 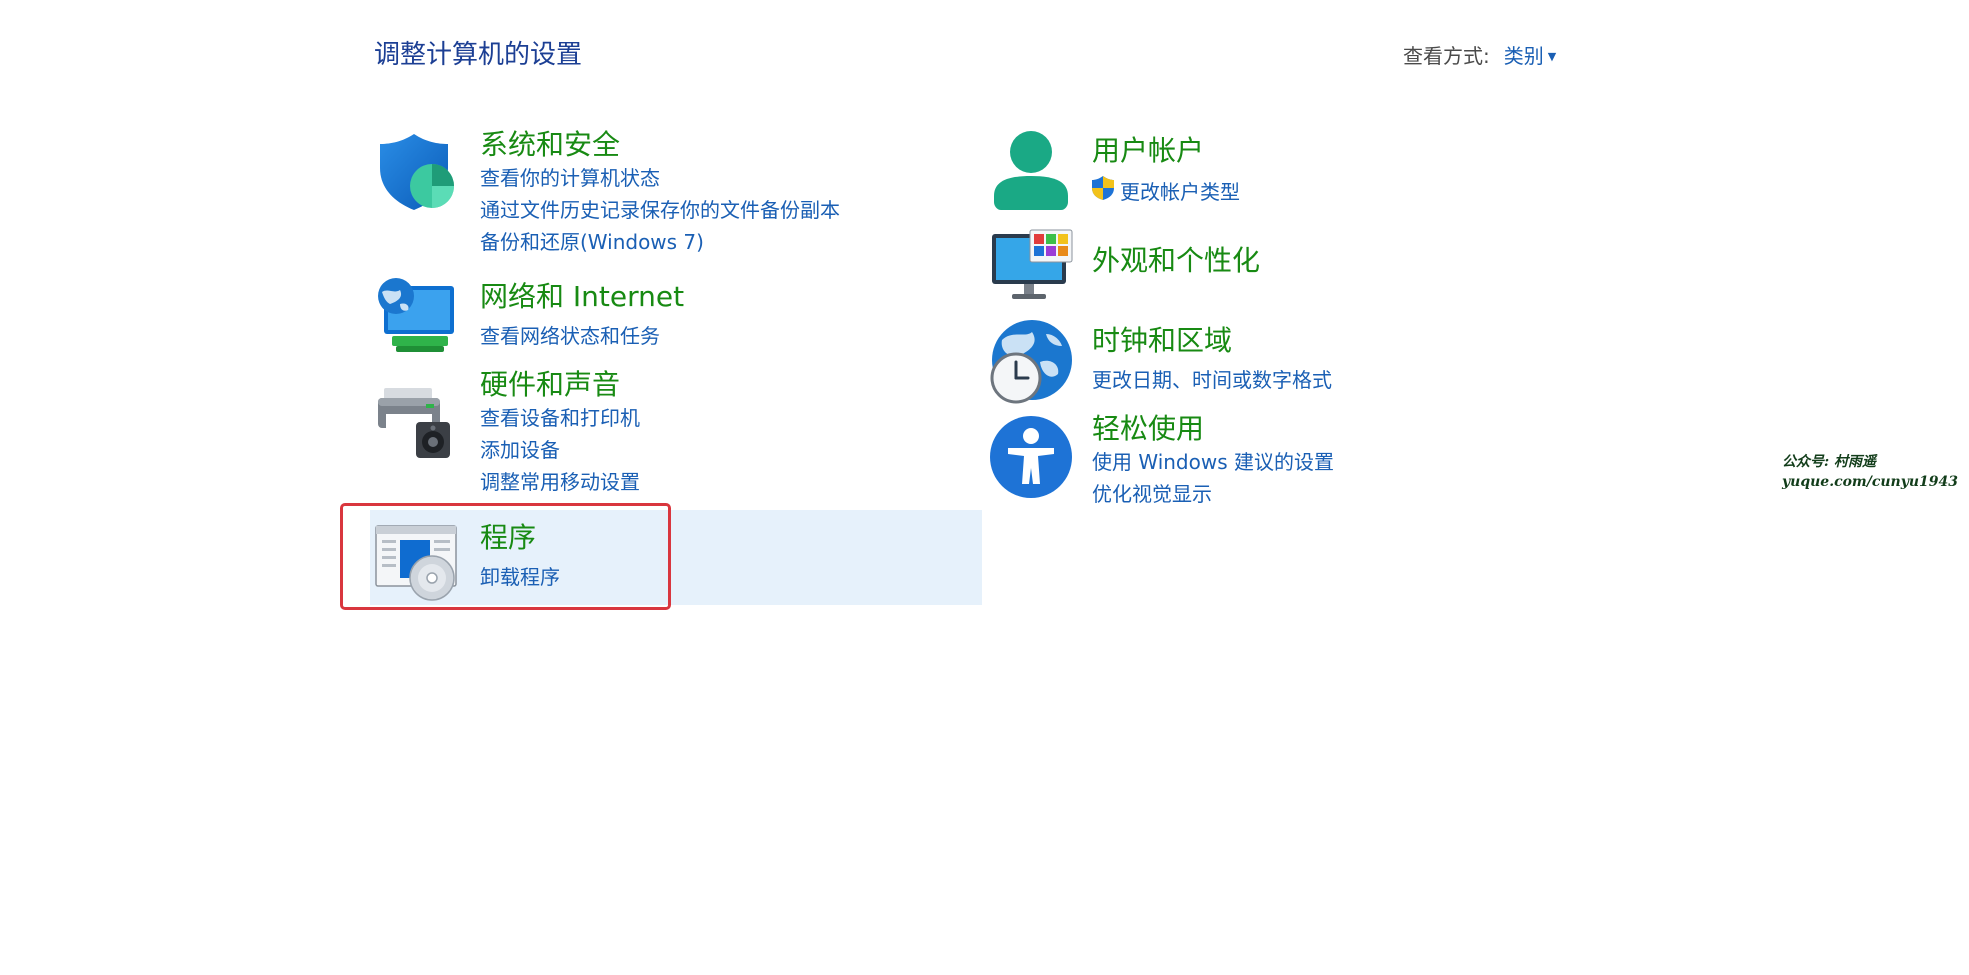 What do you see at coordinates (415, 315) in the screenshot?
I see `network-globe-icon` at bounding box center [415, 315].